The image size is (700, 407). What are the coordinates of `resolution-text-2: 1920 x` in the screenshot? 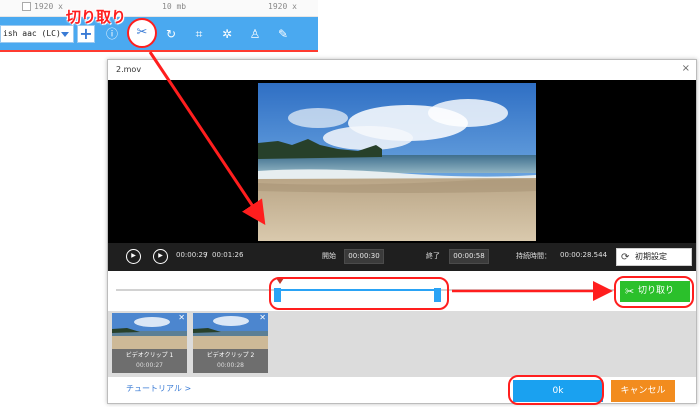 It's located at (282, 6).